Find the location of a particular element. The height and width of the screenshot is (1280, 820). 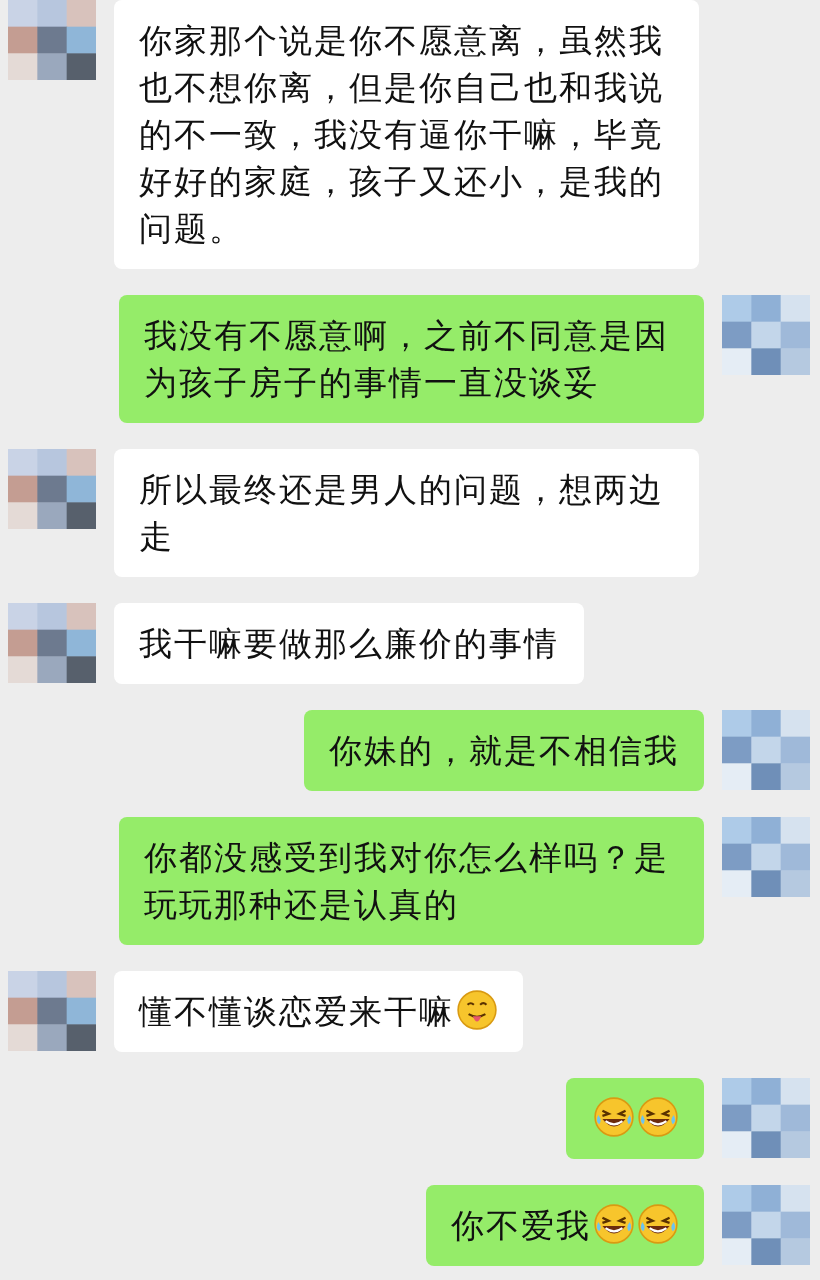

message-text: 你妹的，就是不相信我 is located at coordinates (504, 750).